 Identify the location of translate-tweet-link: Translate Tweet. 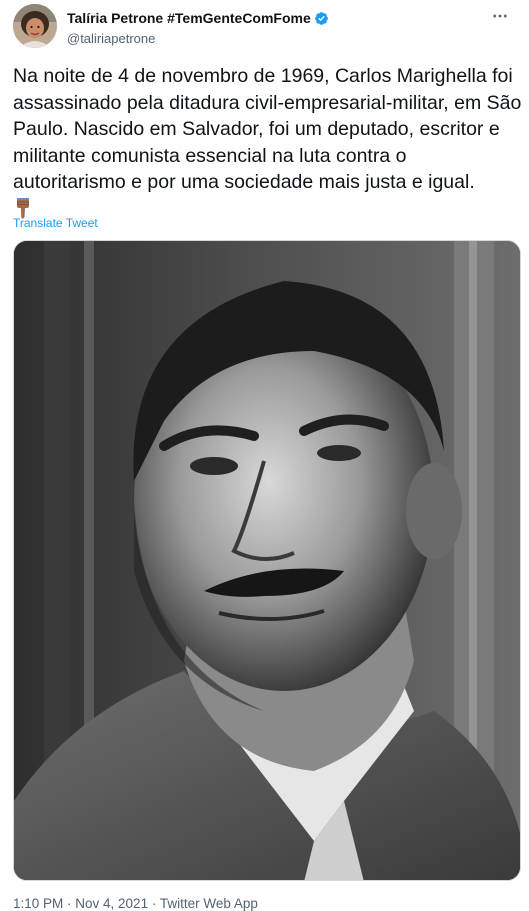
(55, 223).